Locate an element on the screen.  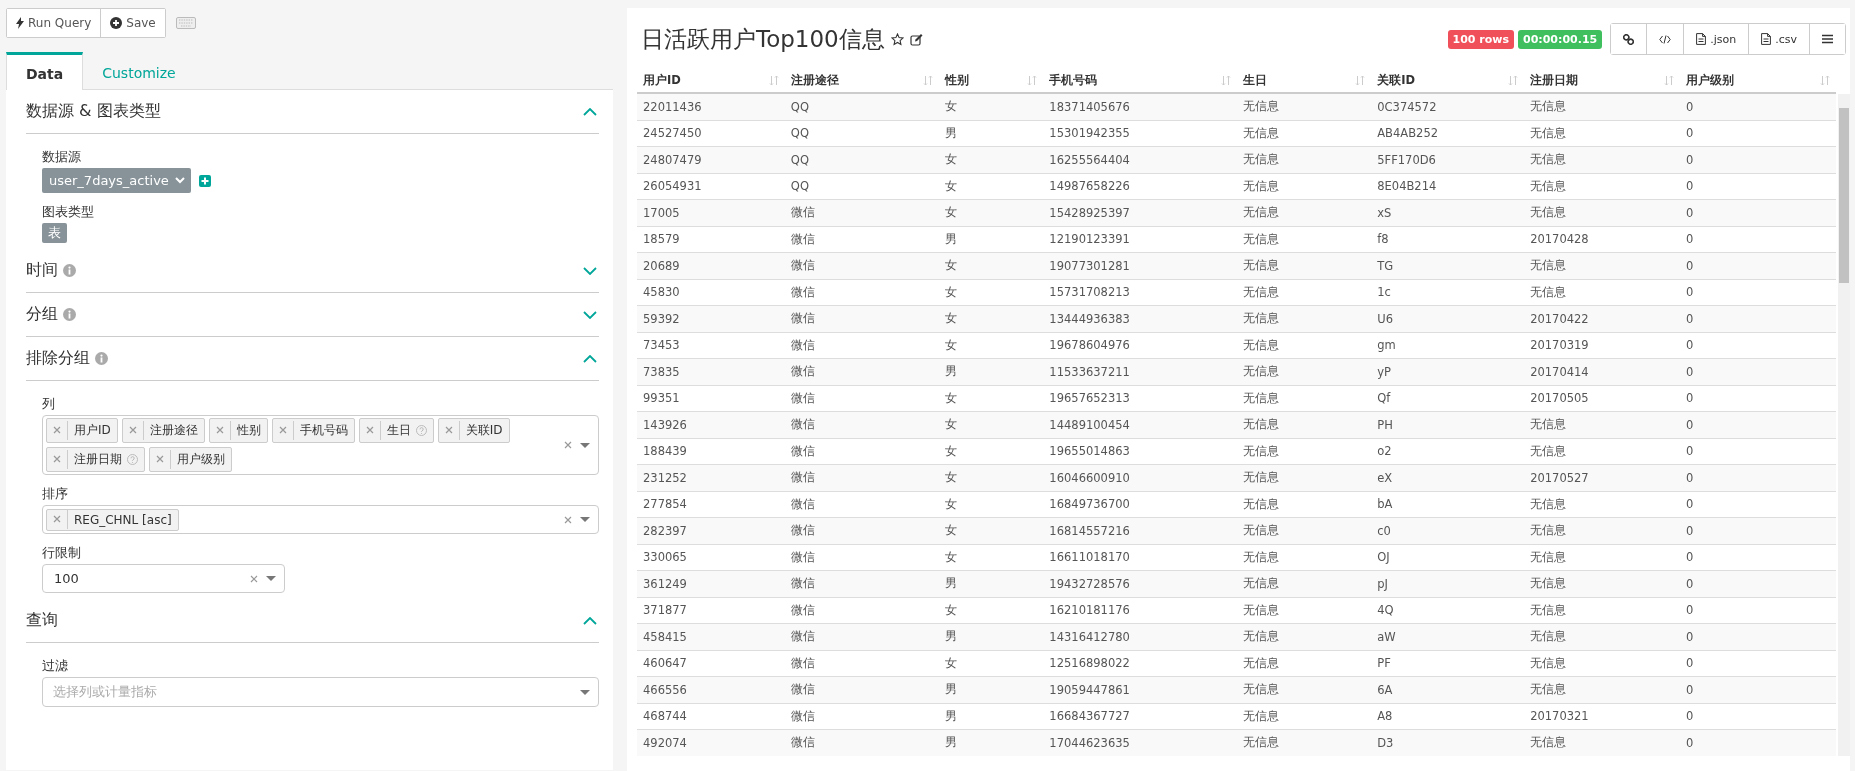
section-title: 数据源 & 图表类型 is located at coordinates (93, 111).